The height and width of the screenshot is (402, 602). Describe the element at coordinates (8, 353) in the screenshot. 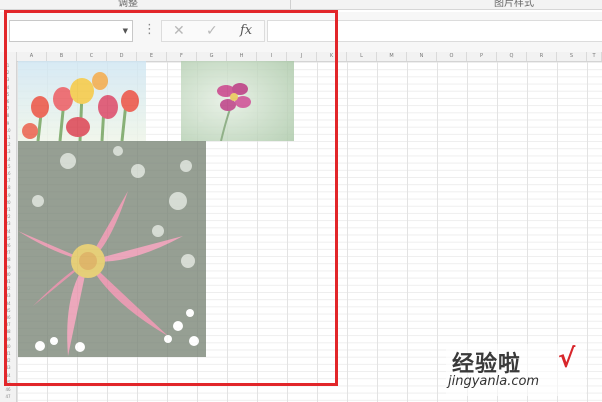

I see `row-header-41: 41` at that location.